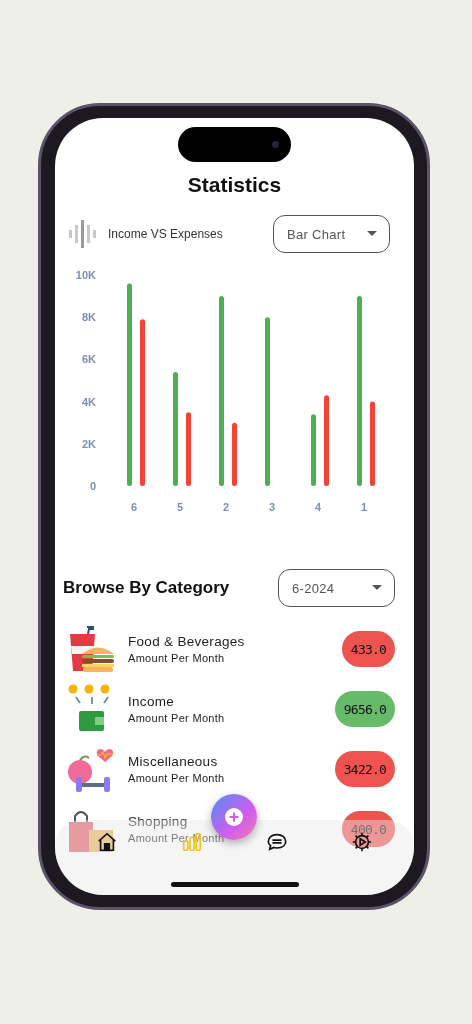 Image resolution: width=472 pixels, height=1024 pixels. Describe the element at coordinates (364, 507) in the screenshot. I see `axis-label: 1` at that location.